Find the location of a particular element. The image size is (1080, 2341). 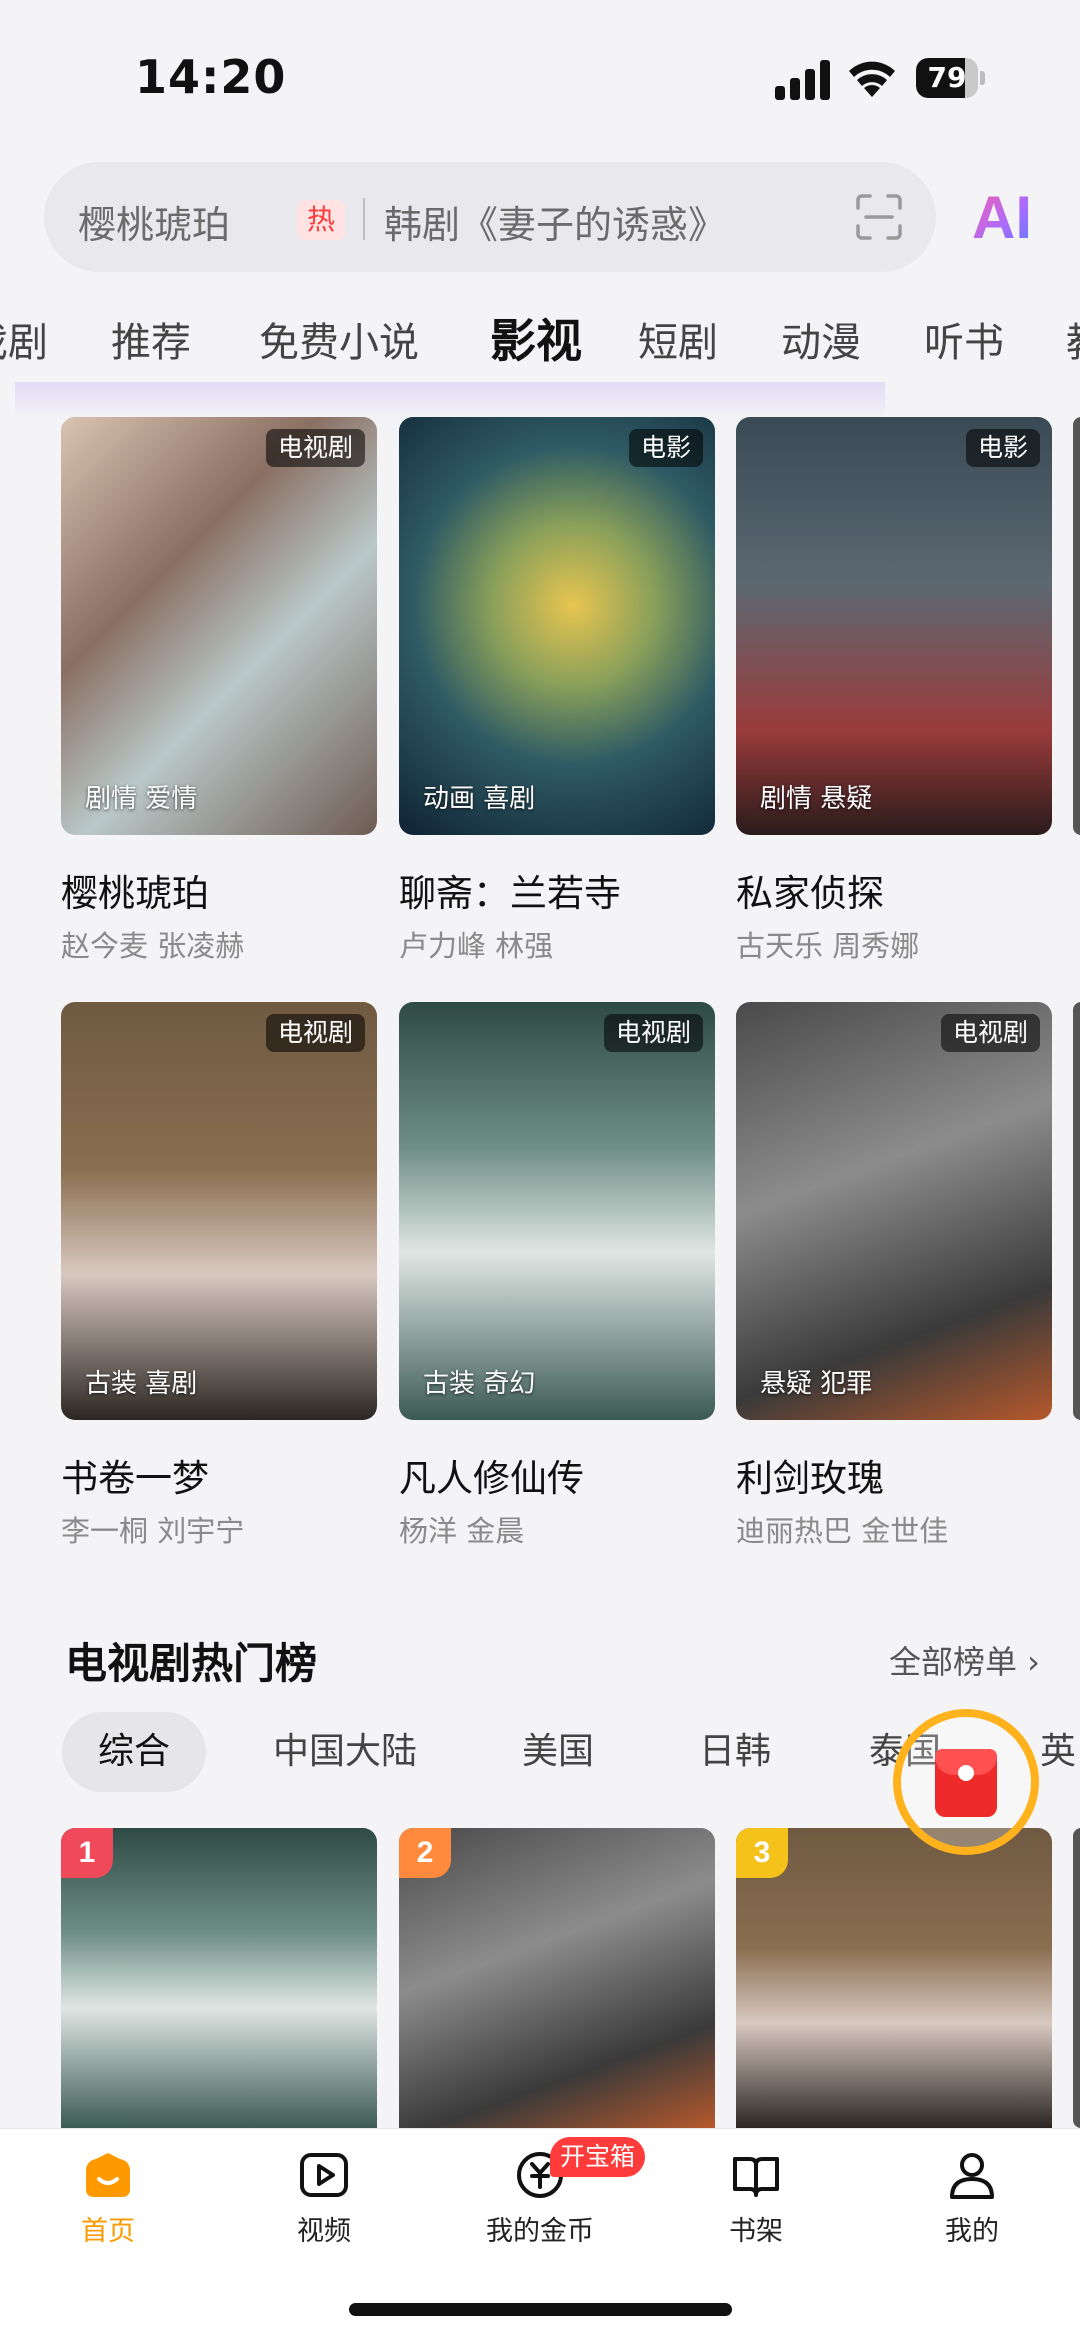

search-bar: 樱桃琥珀 热 韩剧《妻子的诱惑》 is located at coordinates (490, 217).